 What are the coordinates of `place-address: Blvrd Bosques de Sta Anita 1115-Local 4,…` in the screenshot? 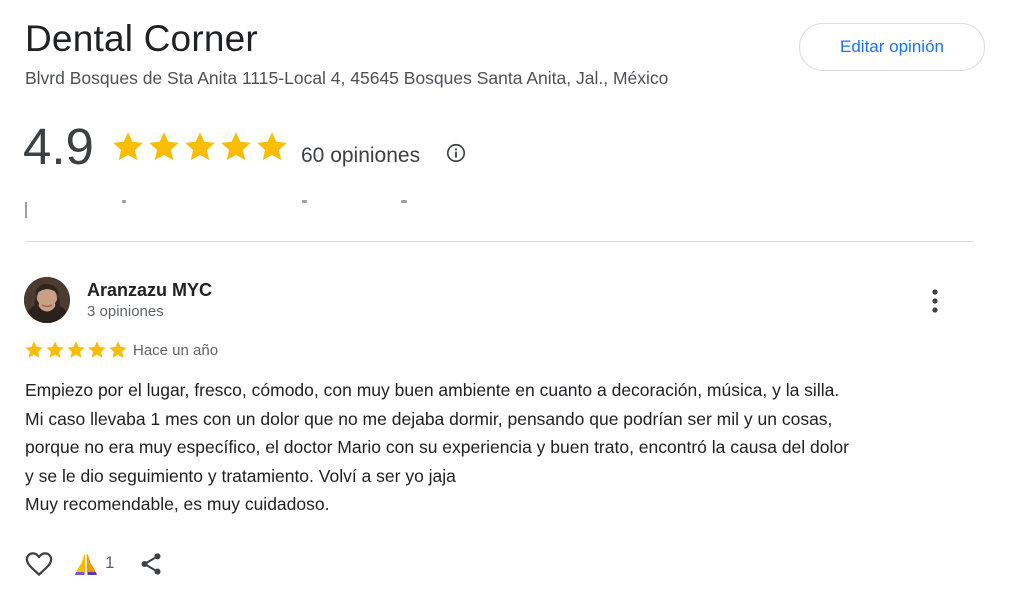 It's located at (347, 78).